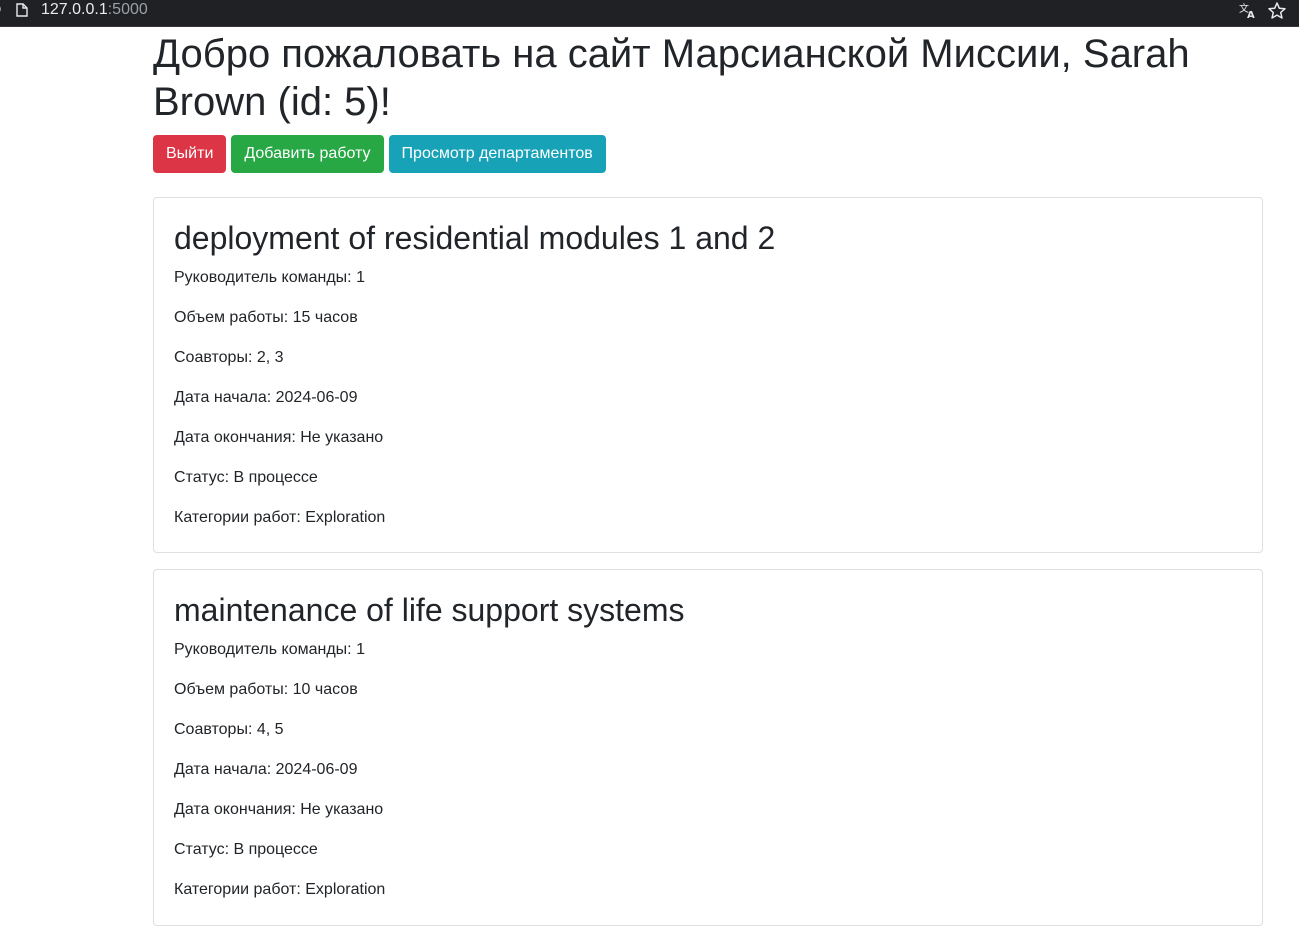 Image resolution: width=1299 pixels, height=936 pixels. I want to click on job-work-size: Объем работы: 15 часов, so click(266, 317).